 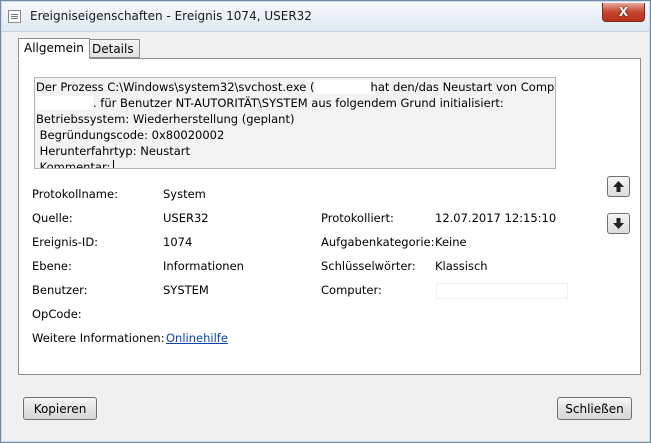 I want to click on ebene-label: Ebene:, so click(x=52, y=266).